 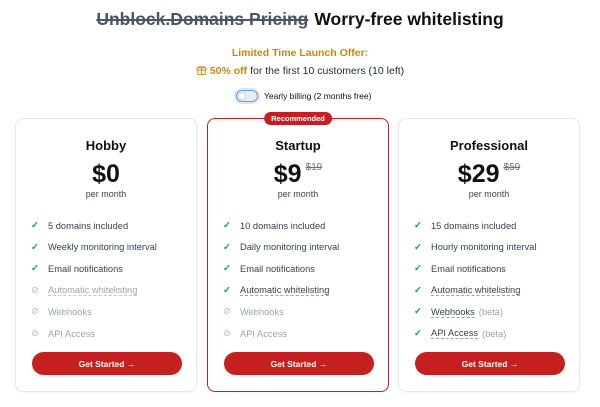 What do you see at coordinates (201, 70) in the screenshot?
I see `gift-icon` at bounding box center [201, 70].